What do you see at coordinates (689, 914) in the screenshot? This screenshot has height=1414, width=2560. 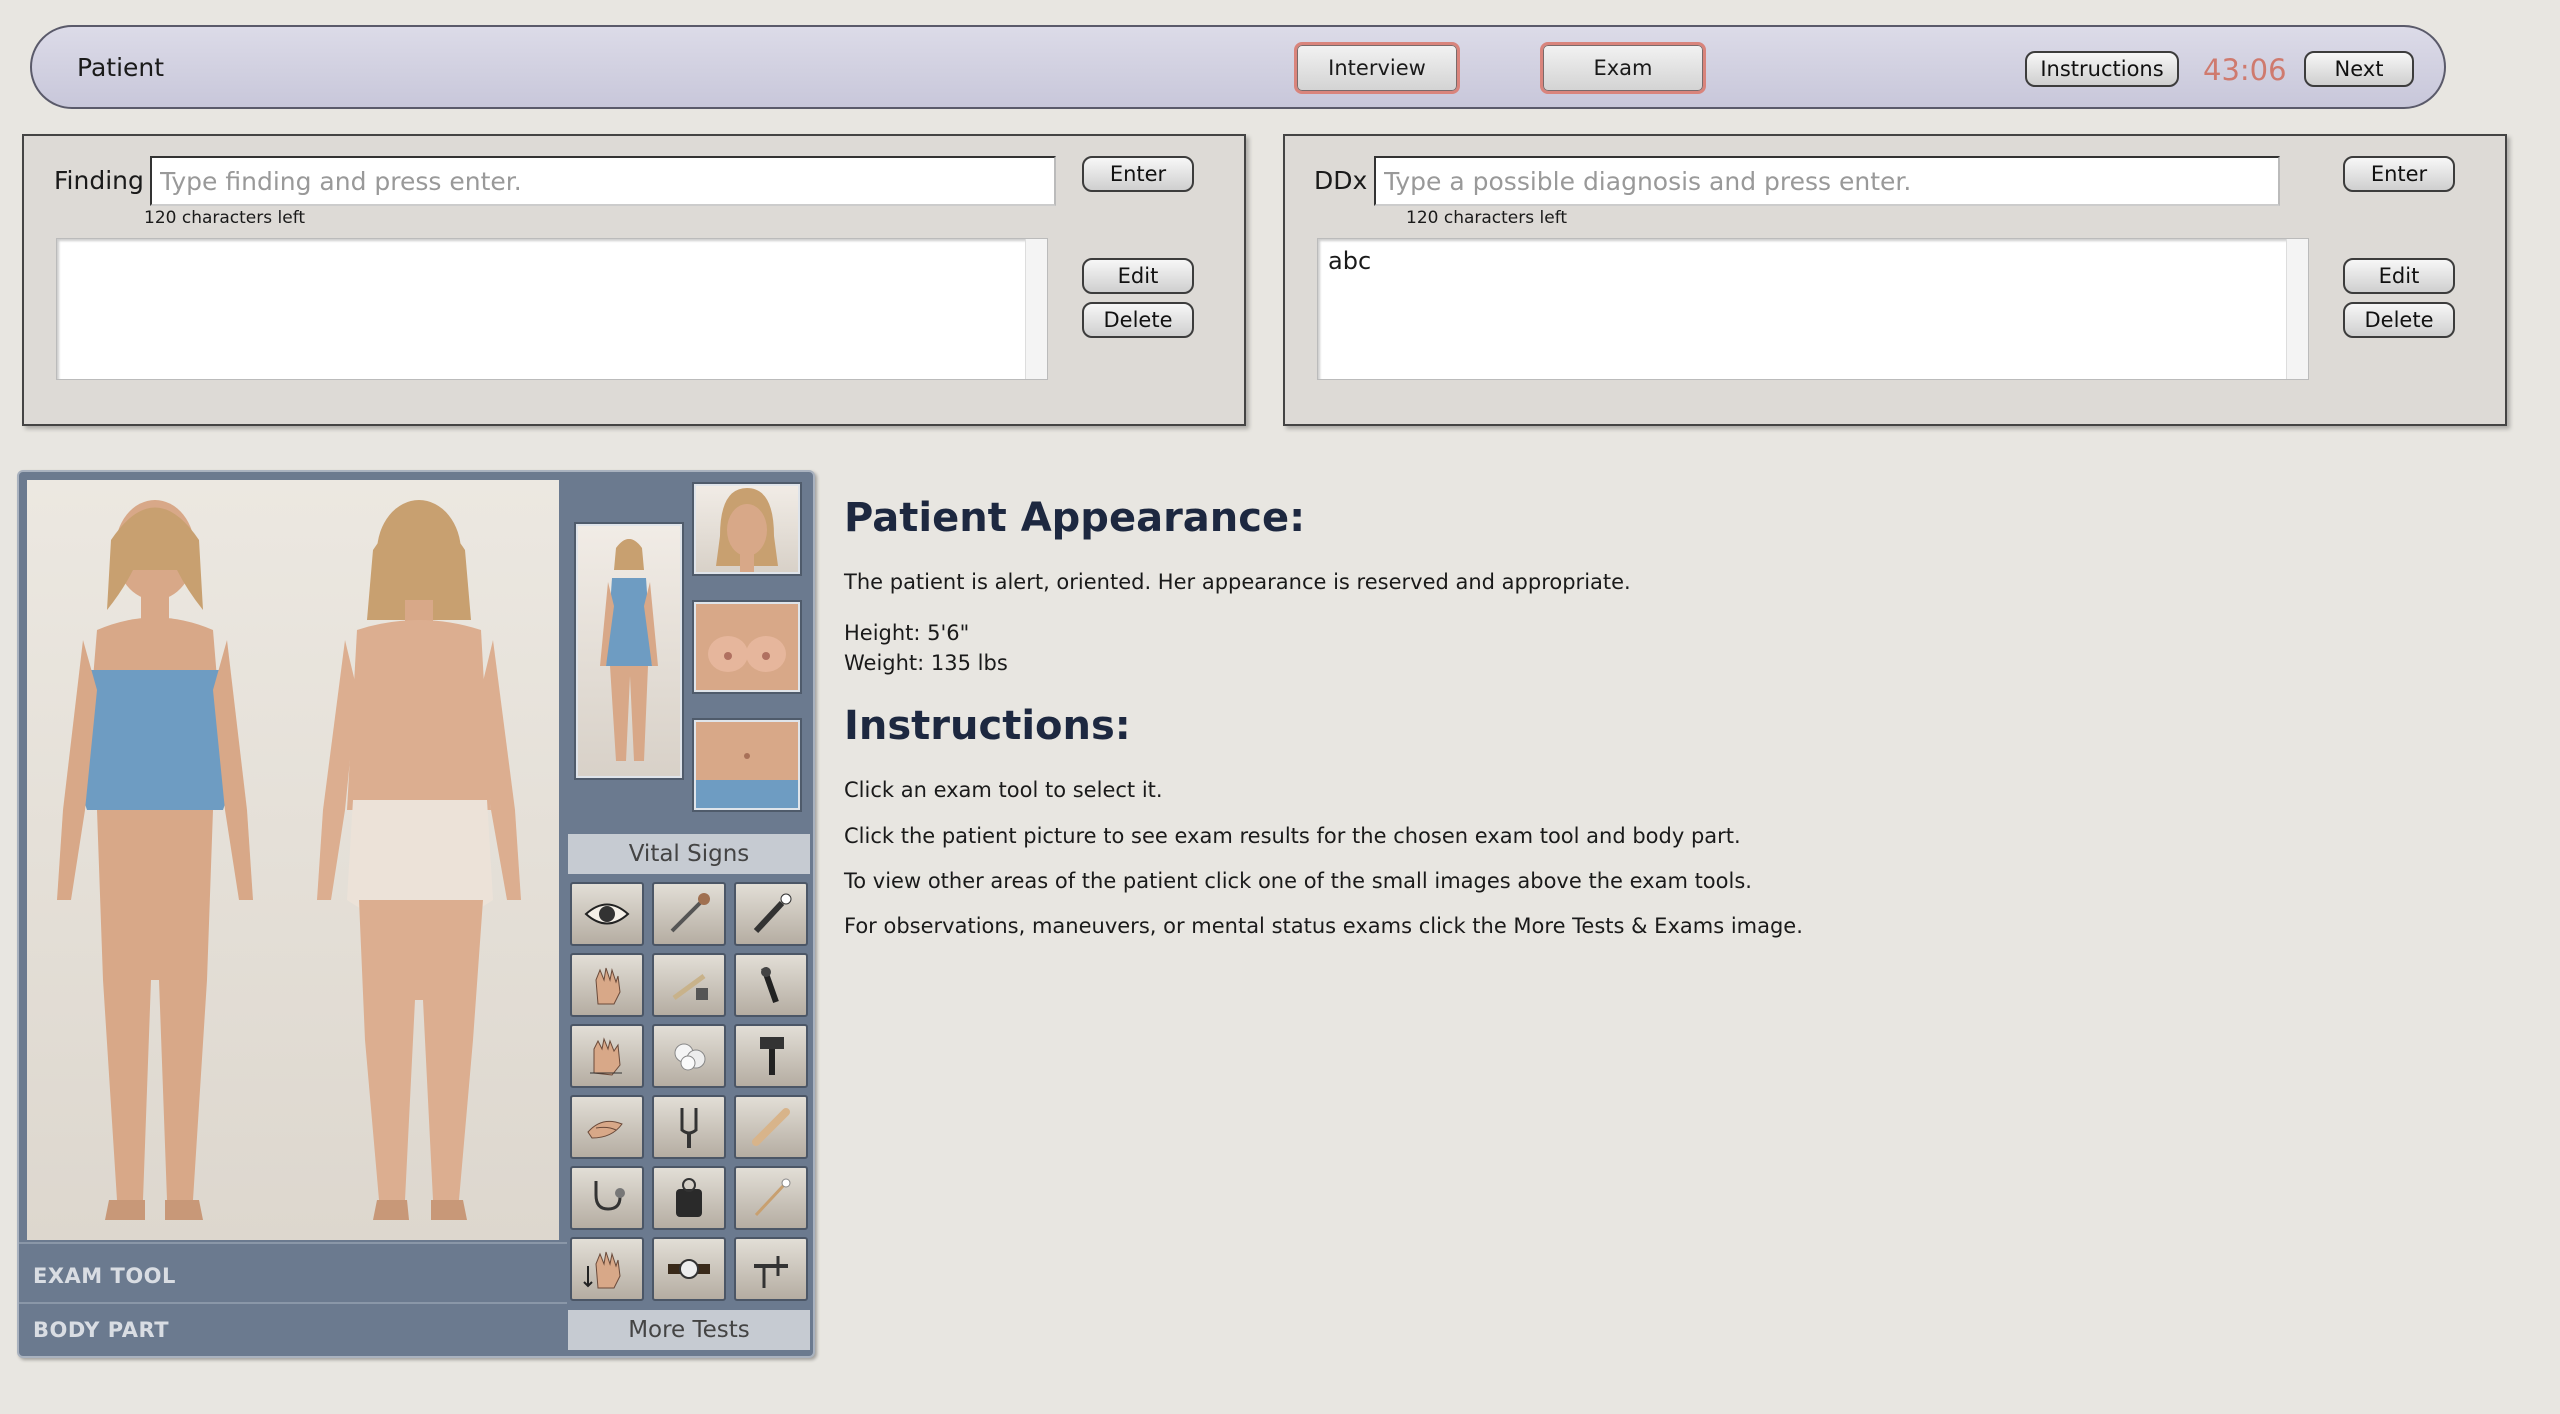 I see `reflex-hammer-icon` at bounding box center [689, 914].